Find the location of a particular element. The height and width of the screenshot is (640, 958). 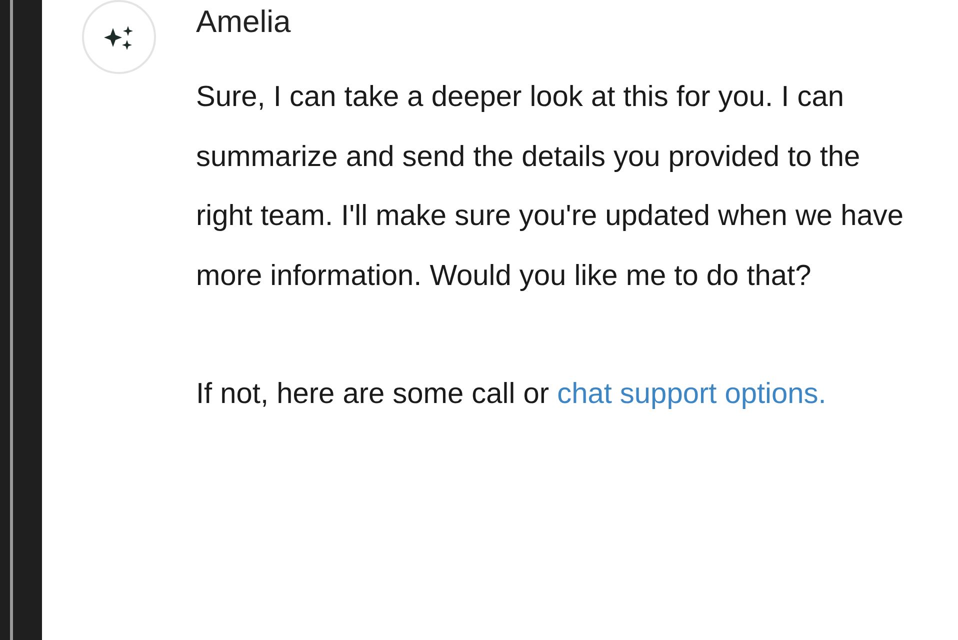

message-text: If not, here are some call or chat support options. is located at coordinates (512, 394).